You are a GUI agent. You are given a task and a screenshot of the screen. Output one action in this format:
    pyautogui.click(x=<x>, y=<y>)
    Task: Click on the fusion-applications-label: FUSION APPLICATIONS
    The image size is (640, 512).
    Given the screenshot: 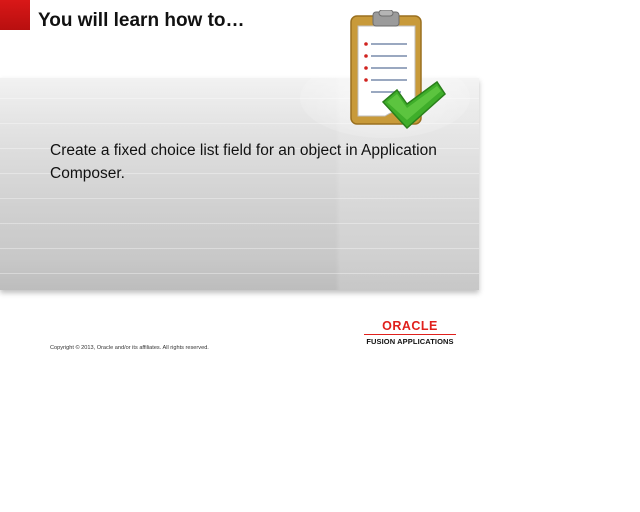 What is the action you would take?
    pyautogui.click(x=410, y=341)
    